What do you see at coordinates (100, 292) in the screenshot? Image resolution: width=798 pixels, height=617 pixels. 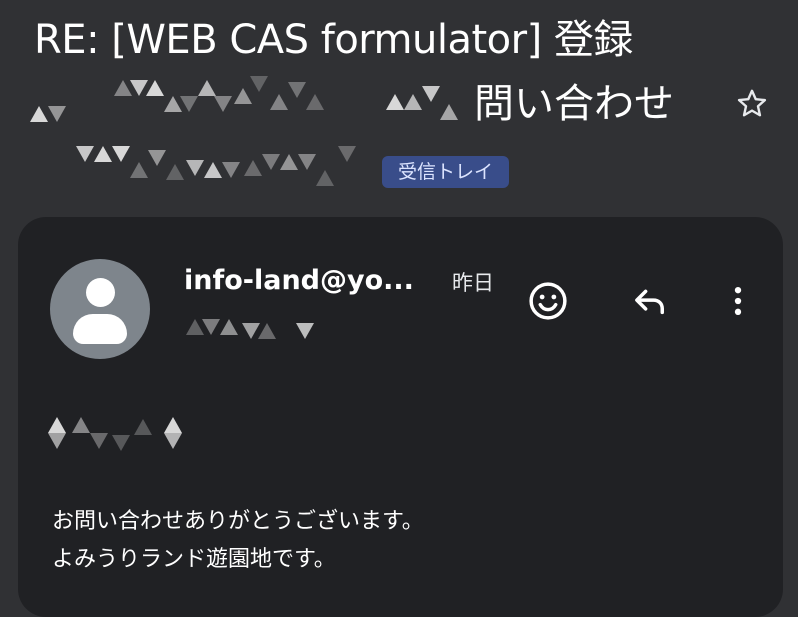 I see `avatar-head-icon` at bounding box center [100, 292].